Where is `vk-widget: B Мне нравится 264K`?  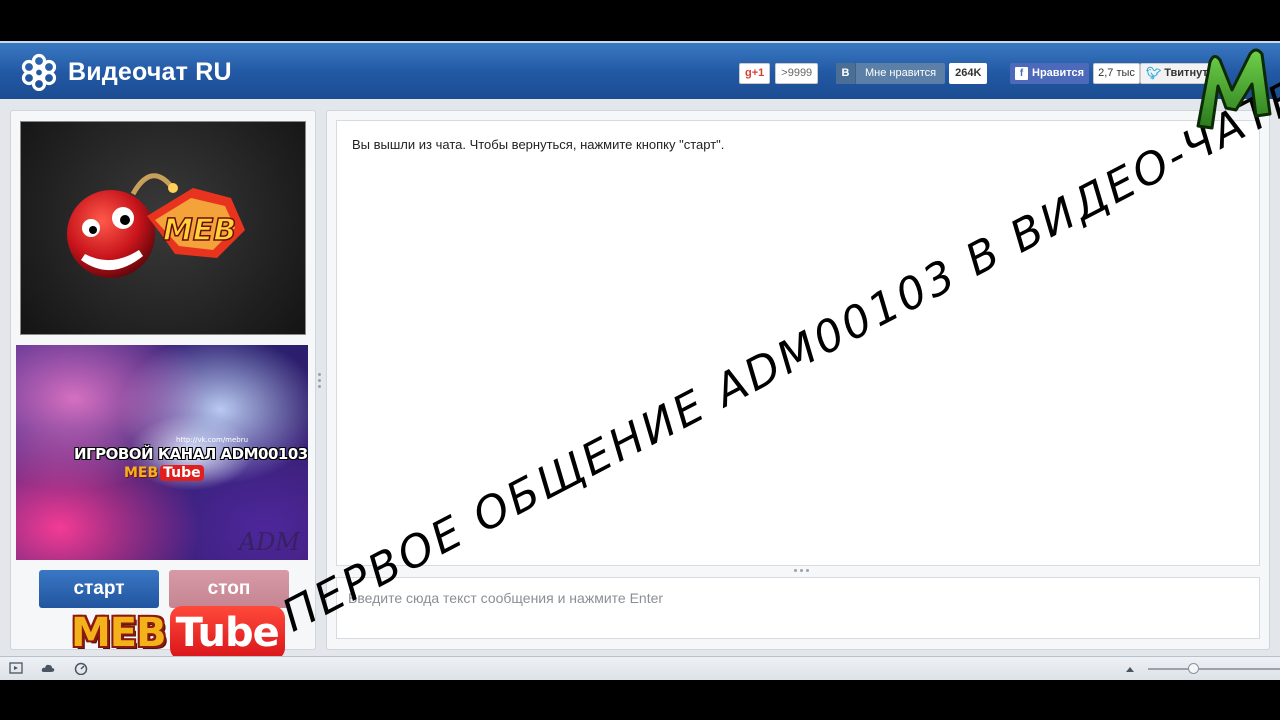
vk-widget: B Мне нравится 264K is located at coordinates (912, 73).